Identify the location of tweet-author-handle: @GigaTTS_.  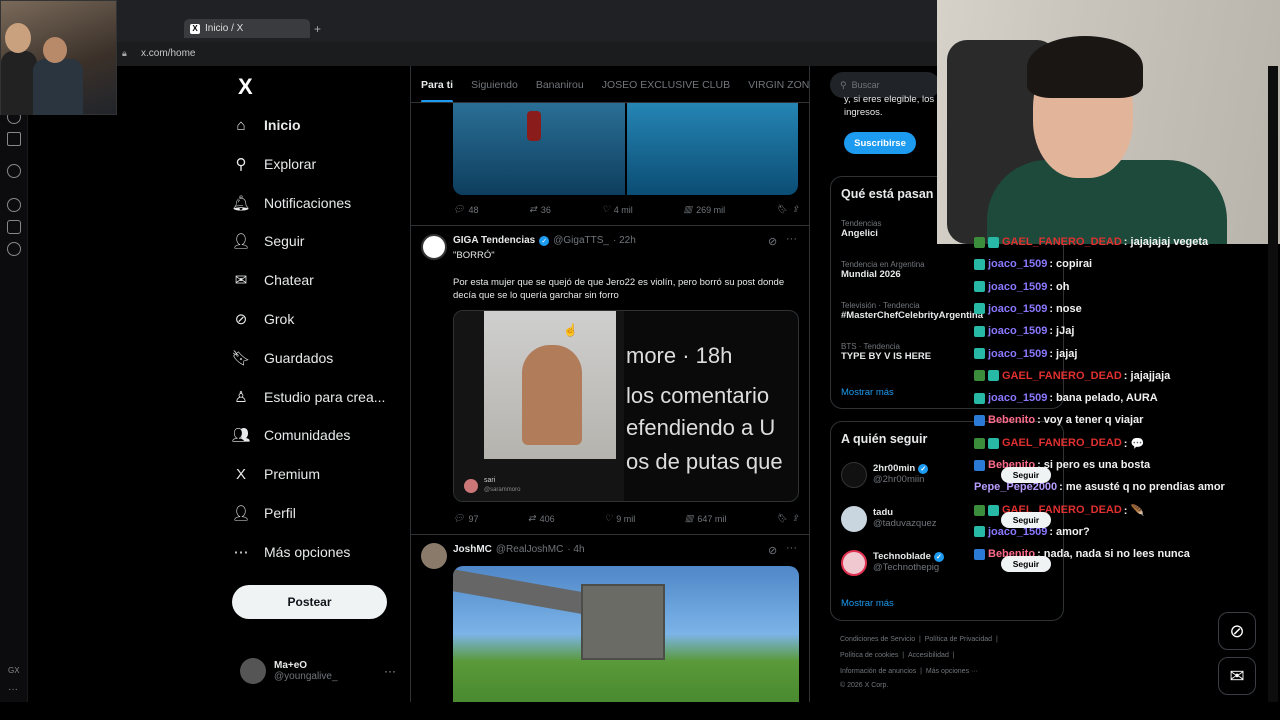
(581, 240).